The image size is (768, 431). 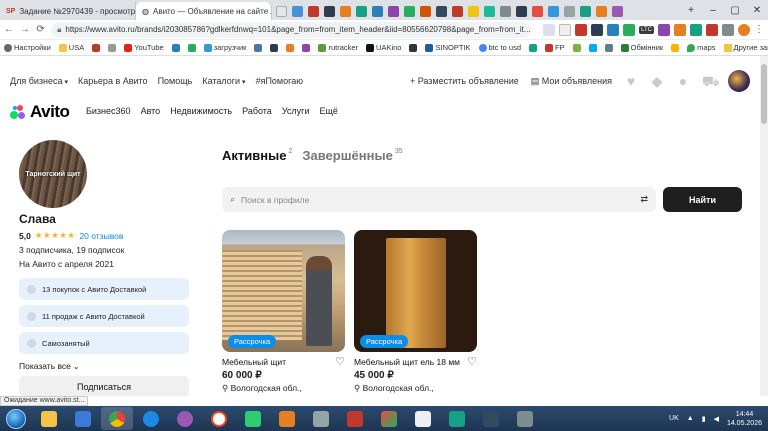 I want to click on bookmark-btc: btc to usd, so click(x=499, y=47).